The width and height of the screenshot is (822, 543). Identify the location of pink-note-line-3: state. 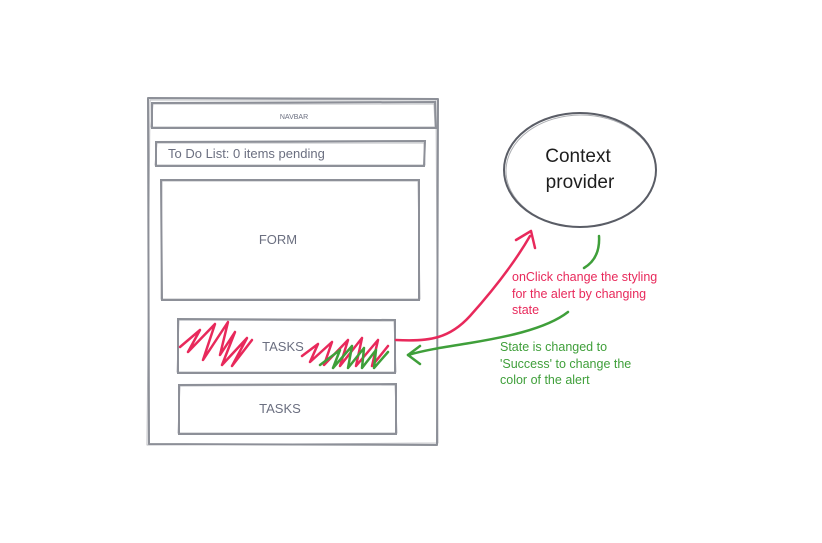
(525, 310).